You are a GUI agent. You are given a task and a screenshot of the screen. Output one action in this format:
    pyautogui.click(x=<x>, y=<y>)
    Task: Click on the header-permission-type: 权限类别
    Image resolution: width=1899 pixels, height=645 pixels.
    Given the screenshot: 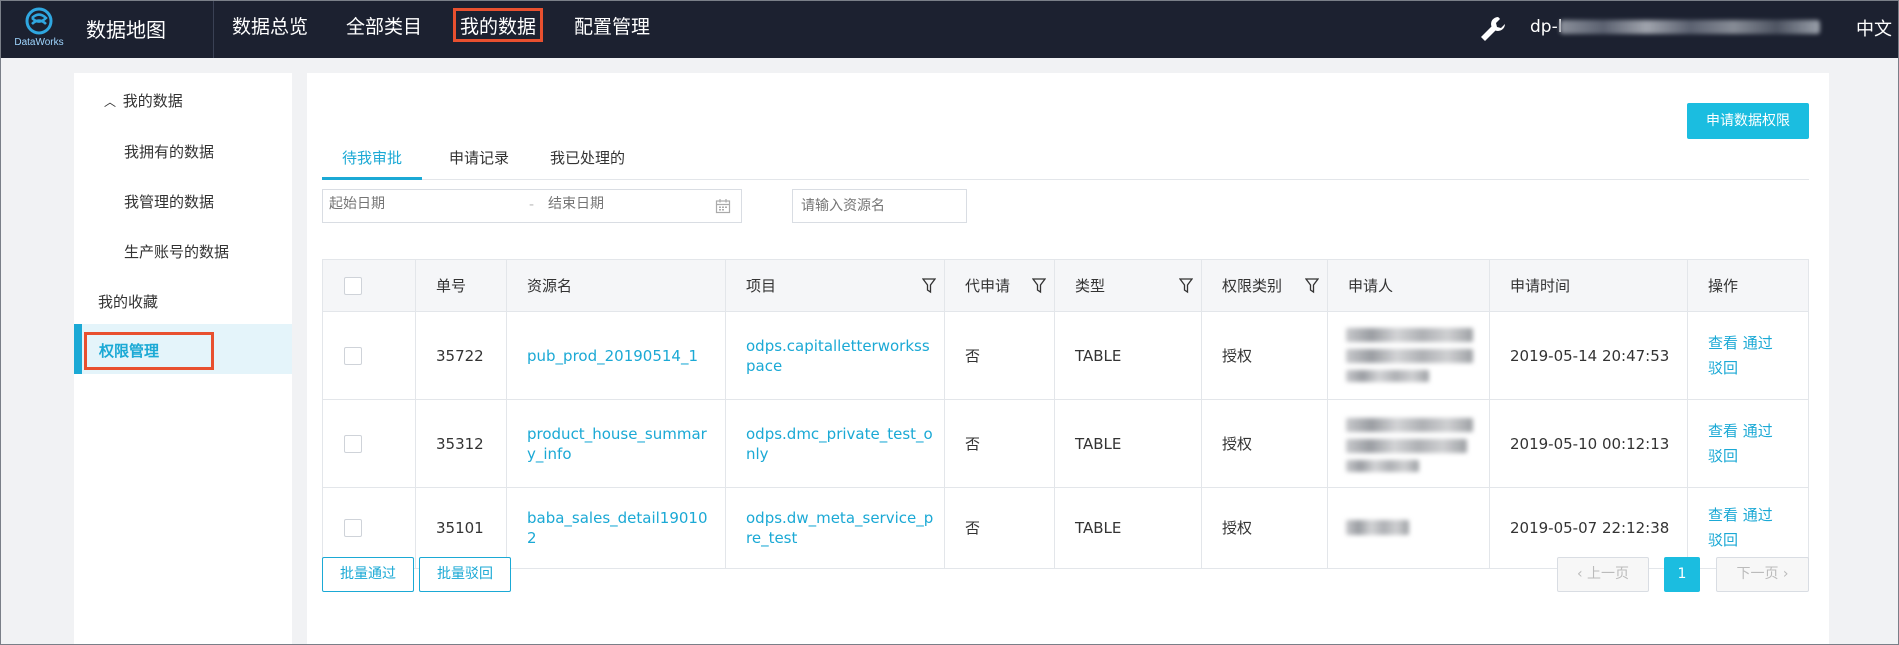 What is the action you would take?
    pyautogui.click(x=1265, y=285)
    